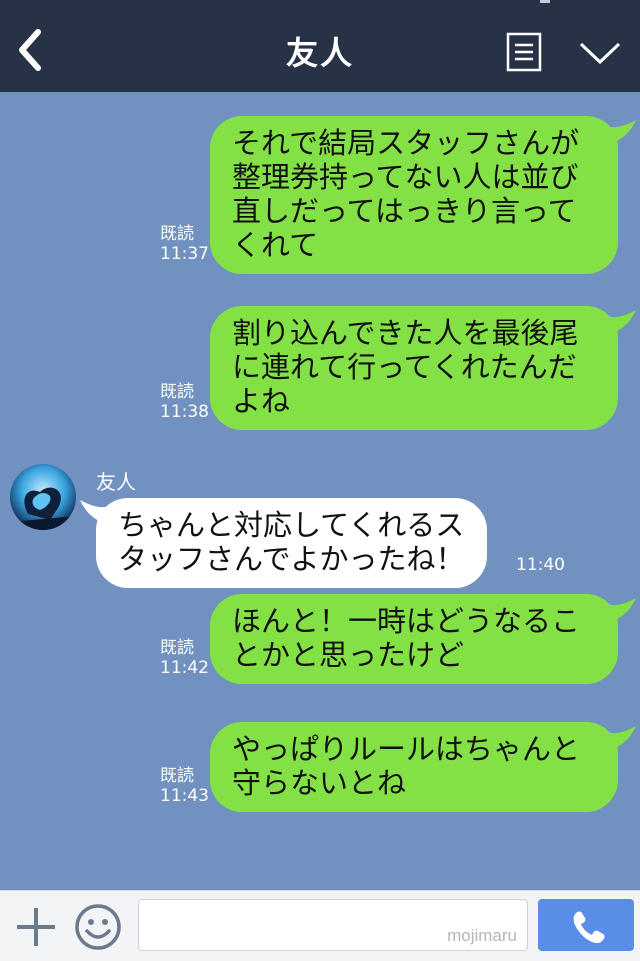 This screenshot has height=961, width=640. What do you see at coordinates (184, 412) in the screenshot?
I see `message-time: 11:38` at bounding box center [184, 412].